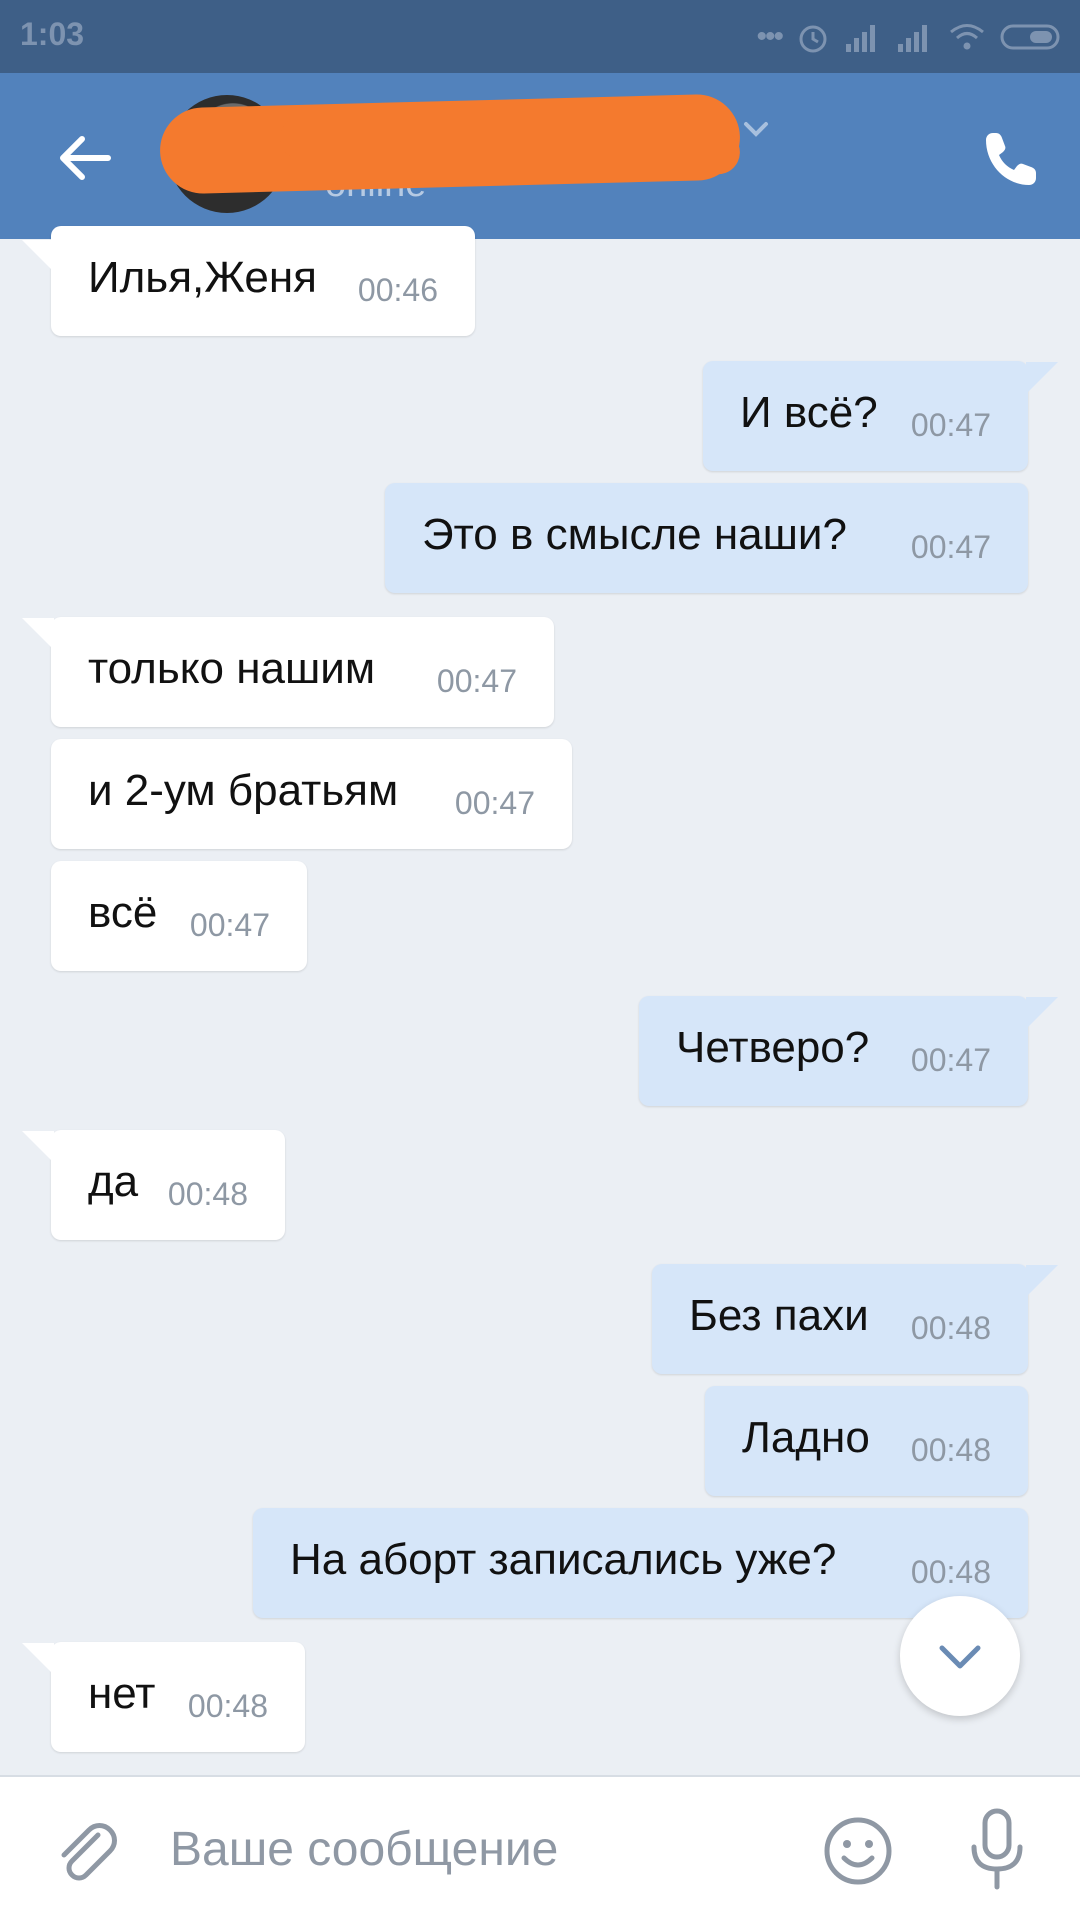 The height and width of the screenshot is (1922, 1080). I want to click on message-text: только нашим, so click(232, 668).